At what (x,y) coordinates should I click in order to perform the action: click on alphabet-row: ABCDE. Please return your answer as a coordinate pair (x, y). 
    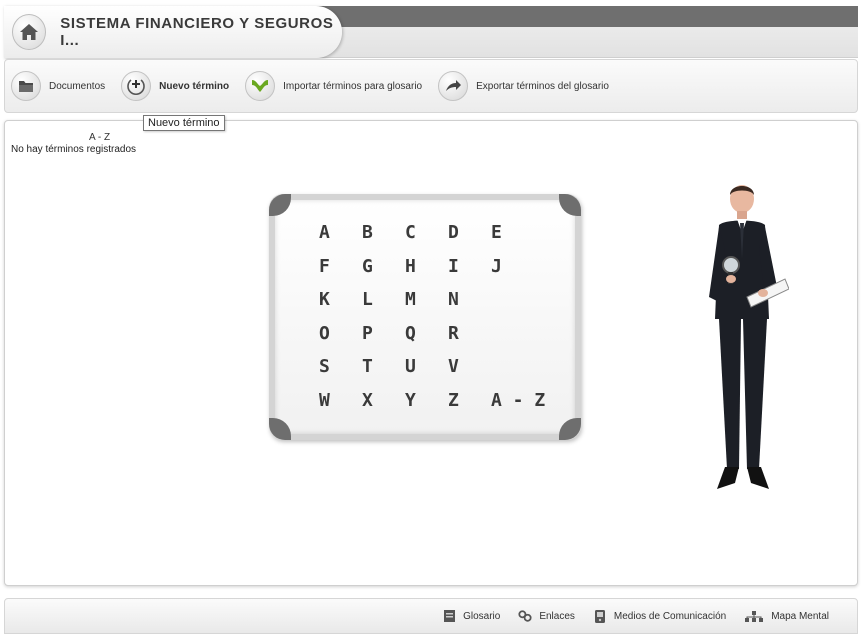
    Looking at the image, I should click on (435, 239).